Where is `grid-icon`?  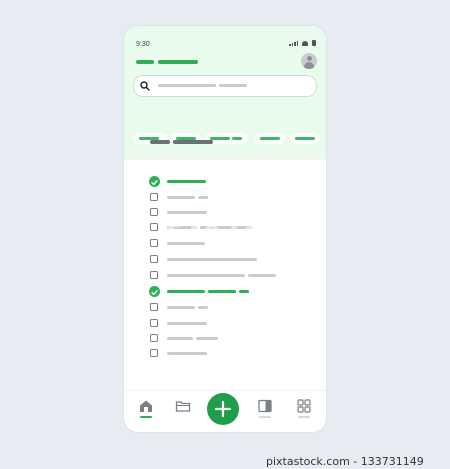
grid-icon is located at coordinates (304, 406).